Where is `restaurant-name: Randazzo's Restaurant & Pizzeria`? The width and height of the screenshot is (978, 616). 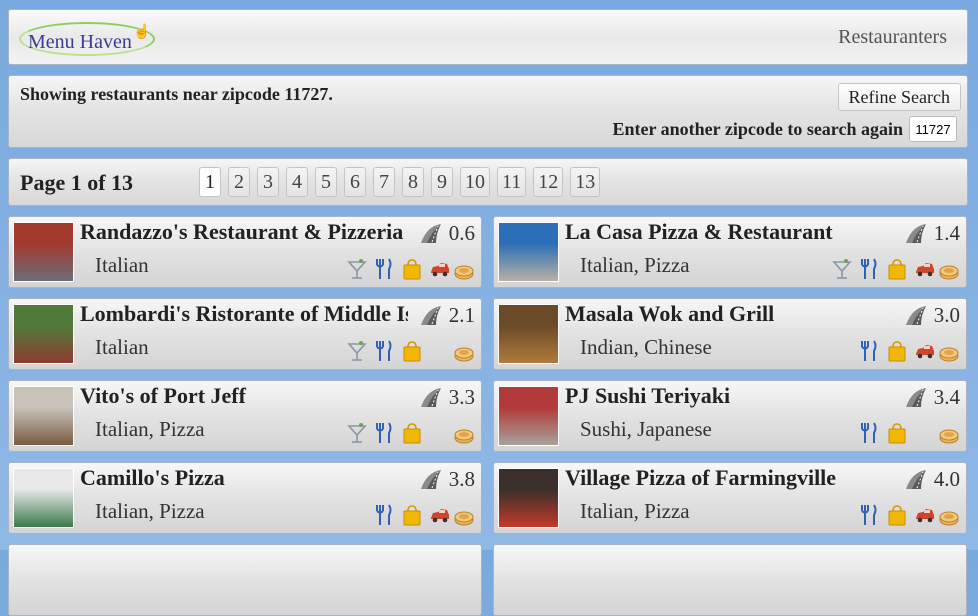
restaurant-name: Randazzo's Restaurant & Pizzeria is located at coordinates (244, 232).